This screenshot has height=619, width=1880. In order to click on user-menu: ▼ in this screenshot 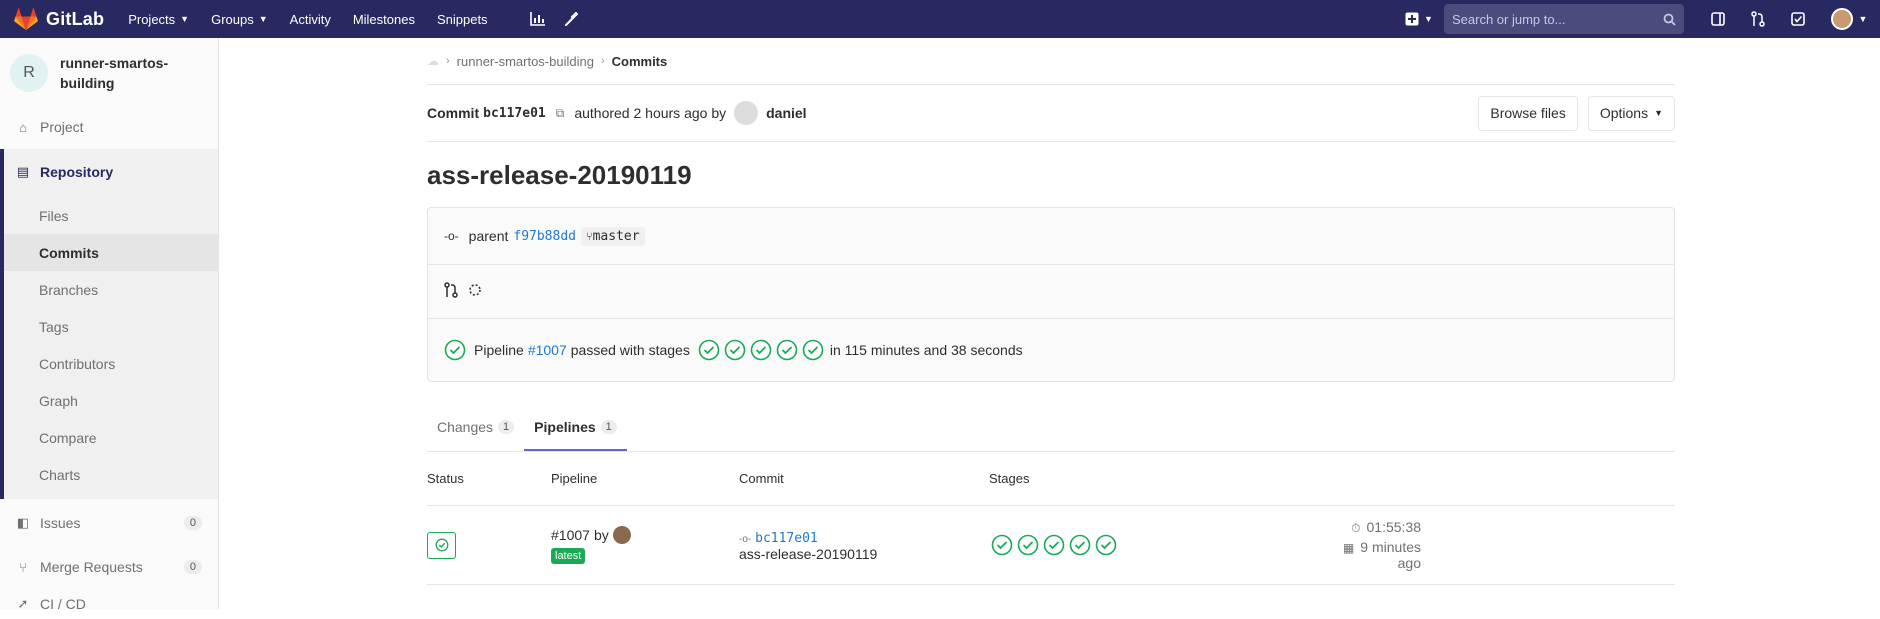, I will do `click(1849, 19)`.